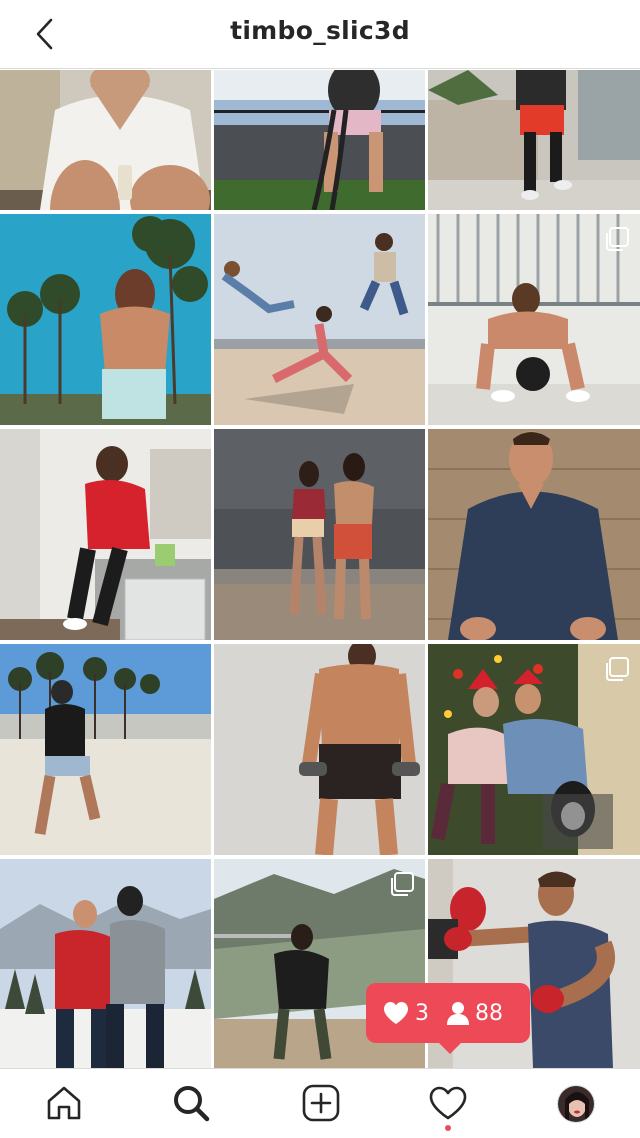  Describe the element at coordinates (576, 1104) in the screenshot. I see `profile-avatar` at that location.